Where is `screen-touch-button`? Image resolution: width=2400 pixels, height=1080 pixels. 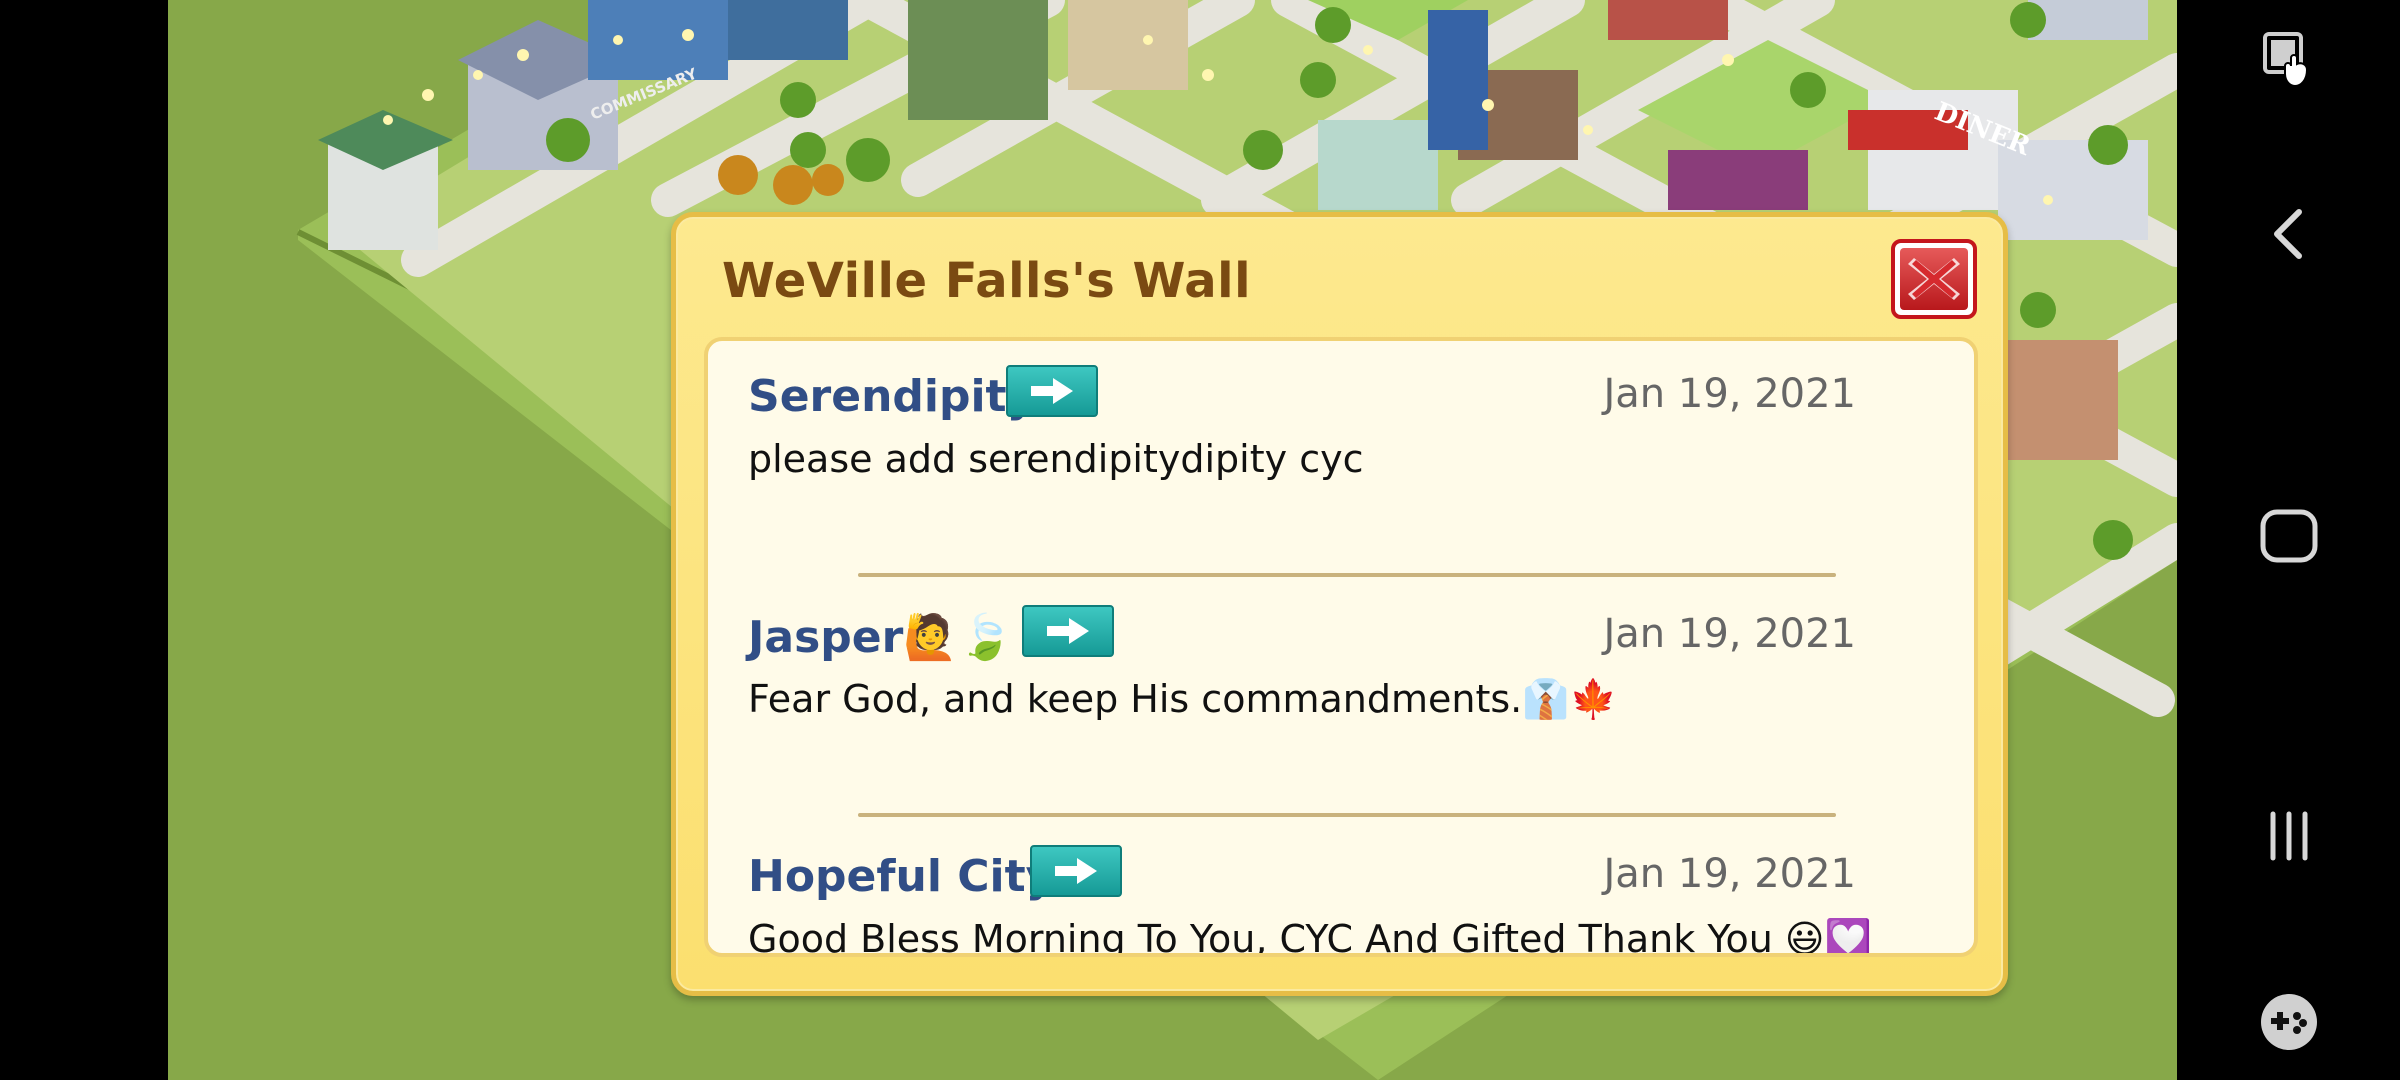
screen-touch-button is located at coordinates (2289, 60).